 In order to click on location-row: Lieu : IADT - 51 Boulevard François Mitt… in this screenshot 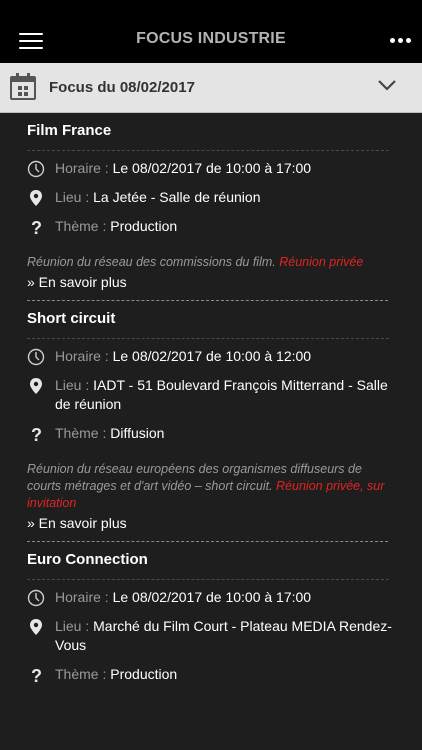, I will do `click(216, 395)`.